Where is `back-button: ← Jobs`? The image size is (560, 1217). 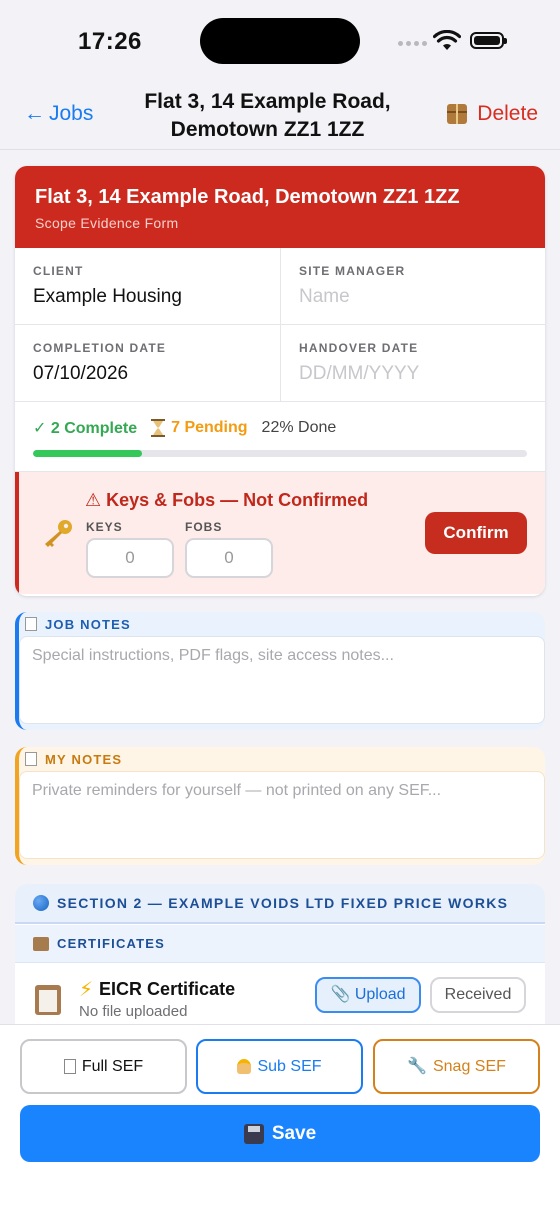 back-button: ← Jobs is located at coordinates (58, 114).